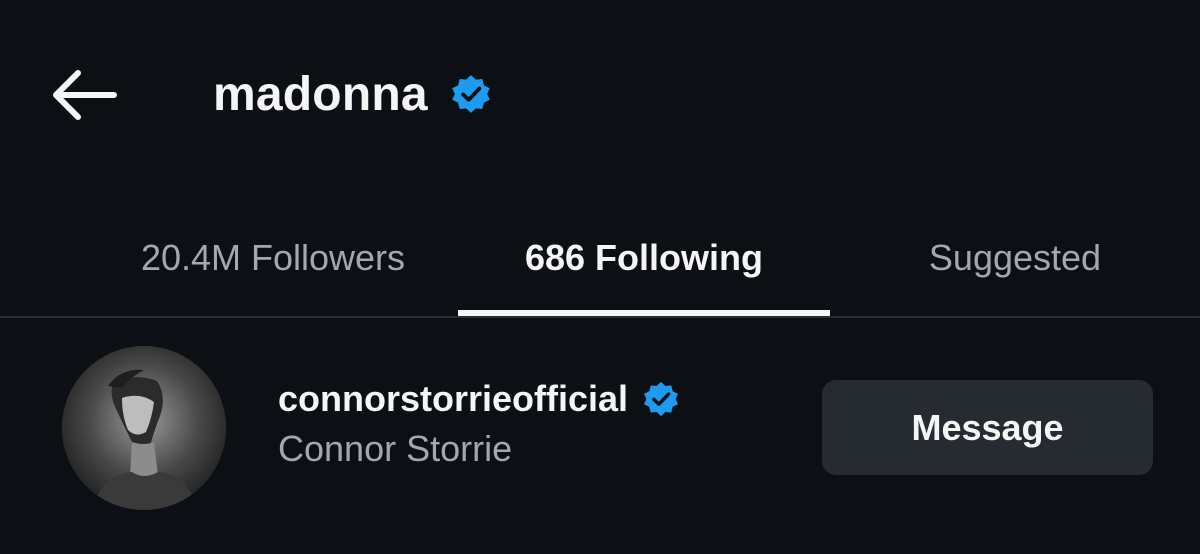 The width and height of the screenshot is (1200, 554). Describe the element at coordinates (395, 448) in the screenshot. I see `full-name: Connor Storrie` at that location.